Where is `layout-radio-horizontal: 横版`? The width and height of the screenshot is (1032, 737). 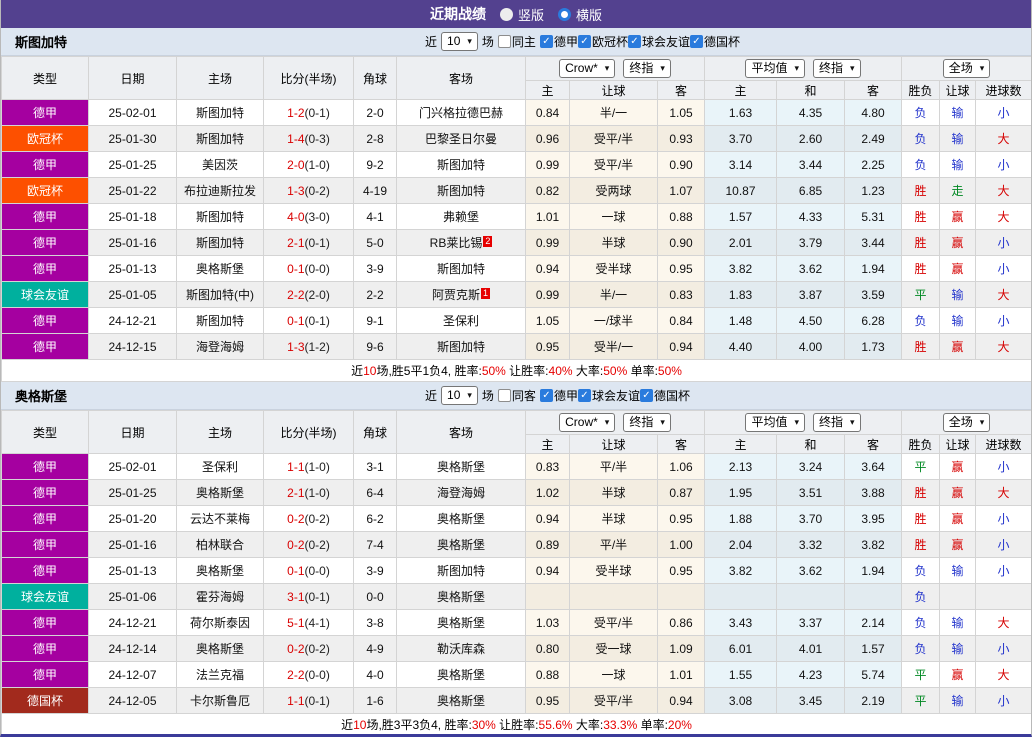 layout-radio-horizontal: 横版 is located at coordinates (580, 14).